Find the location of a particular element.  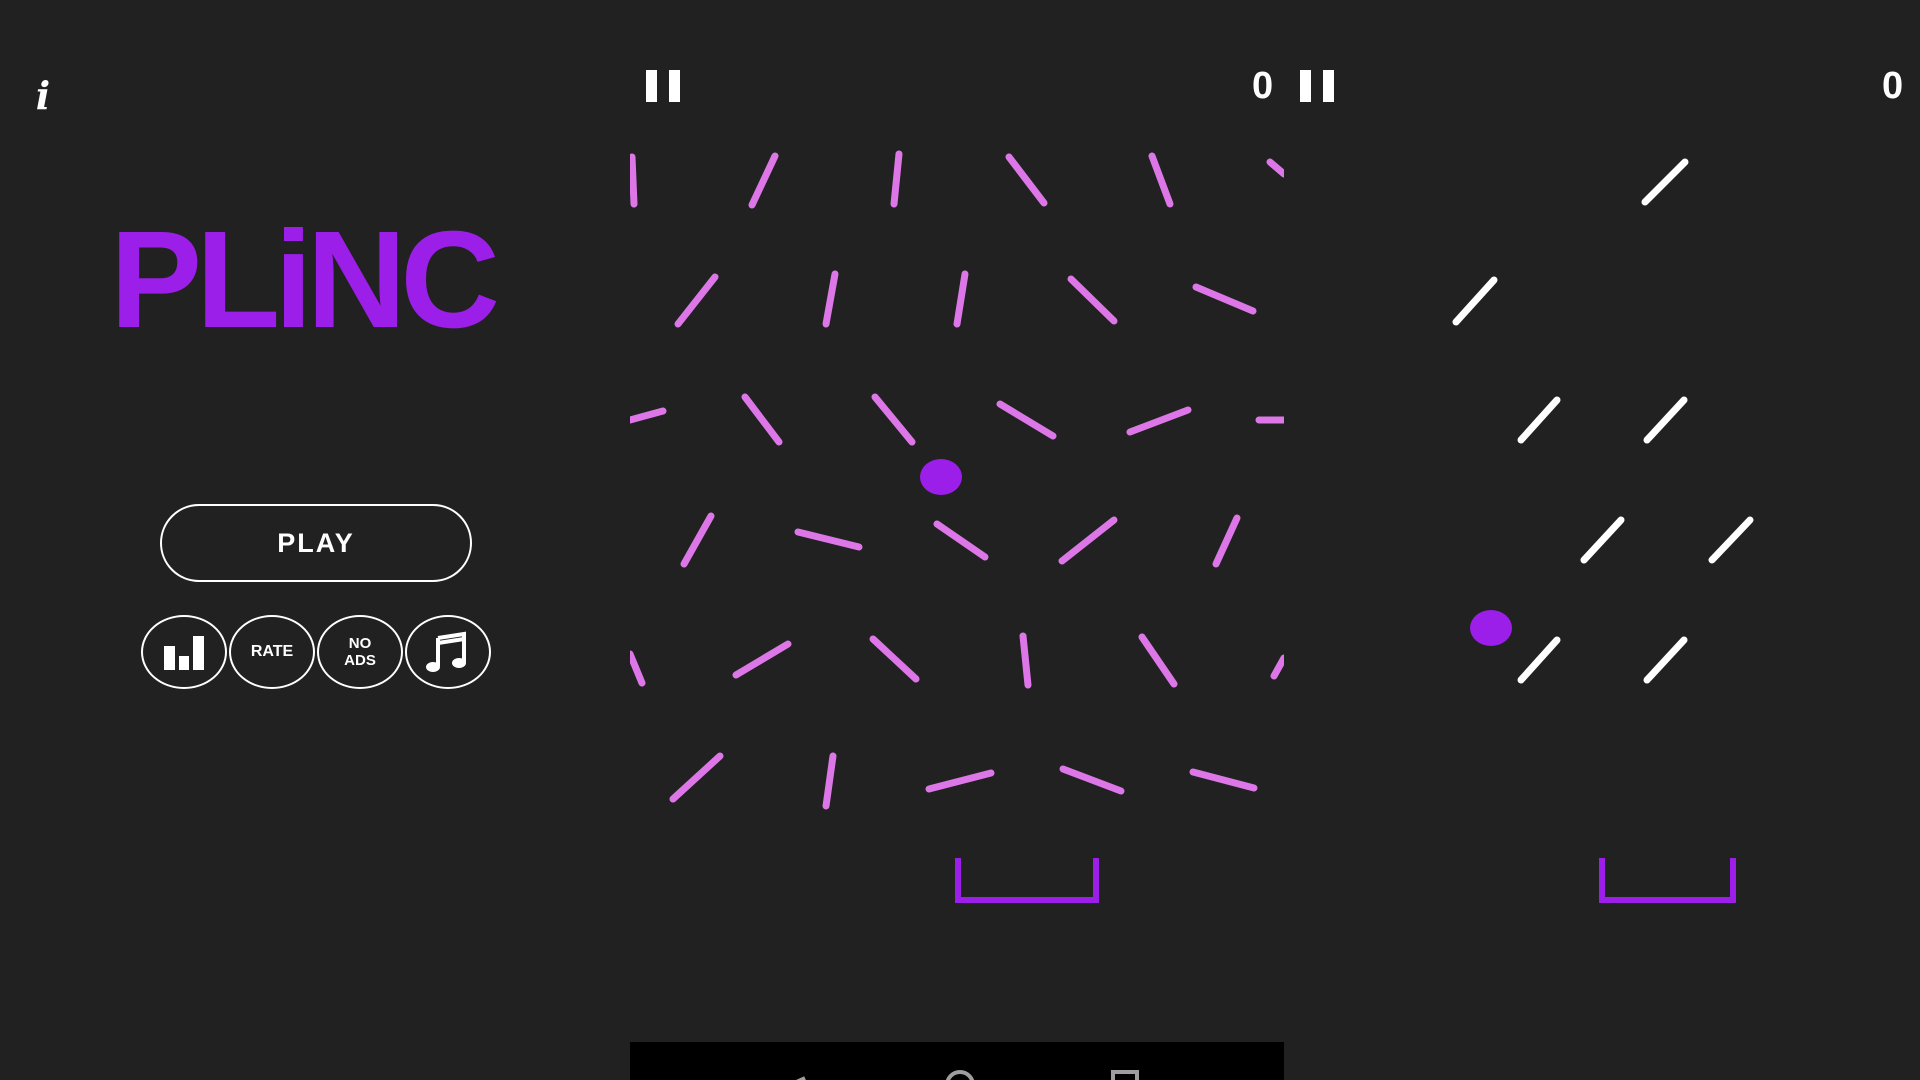

rate-button: RATE is located at coordinates (272, 652).